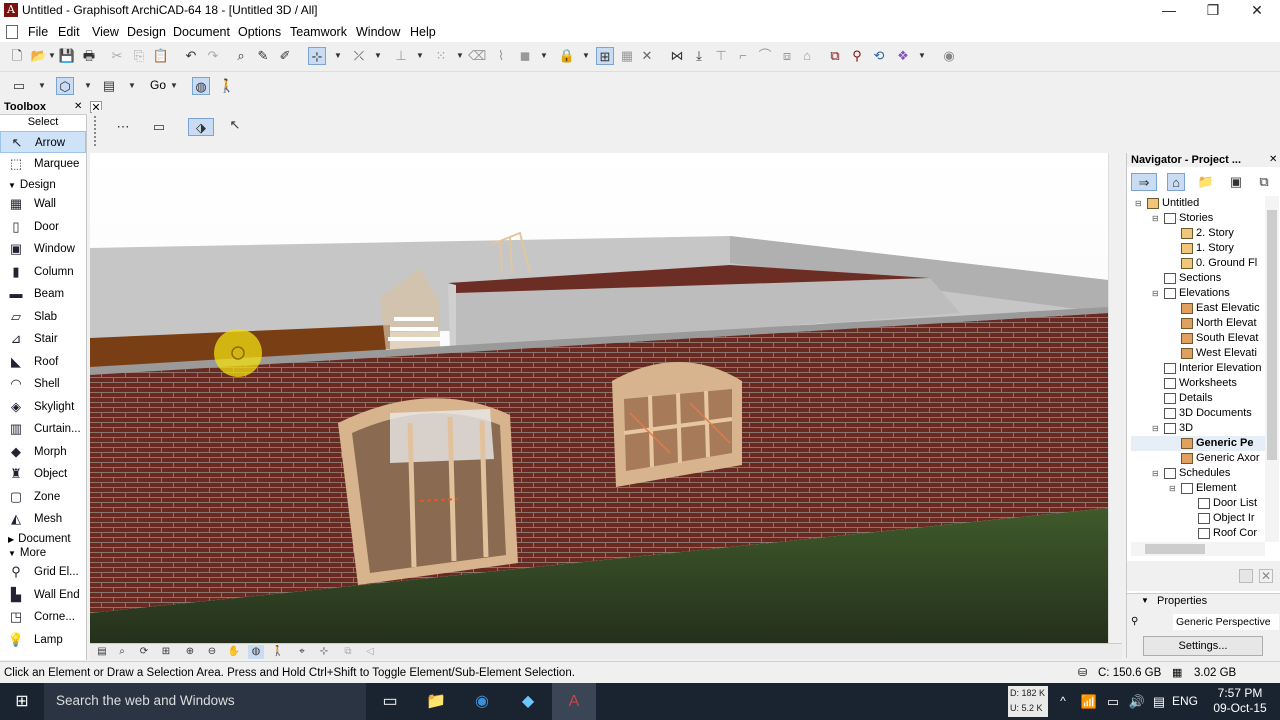 Image resolution: width=1280 pixels, height=720 pixels. Describe the element at coordinates (1199, 488) in the screenshot. I see `tree-item: ⊟ Element` at that location.